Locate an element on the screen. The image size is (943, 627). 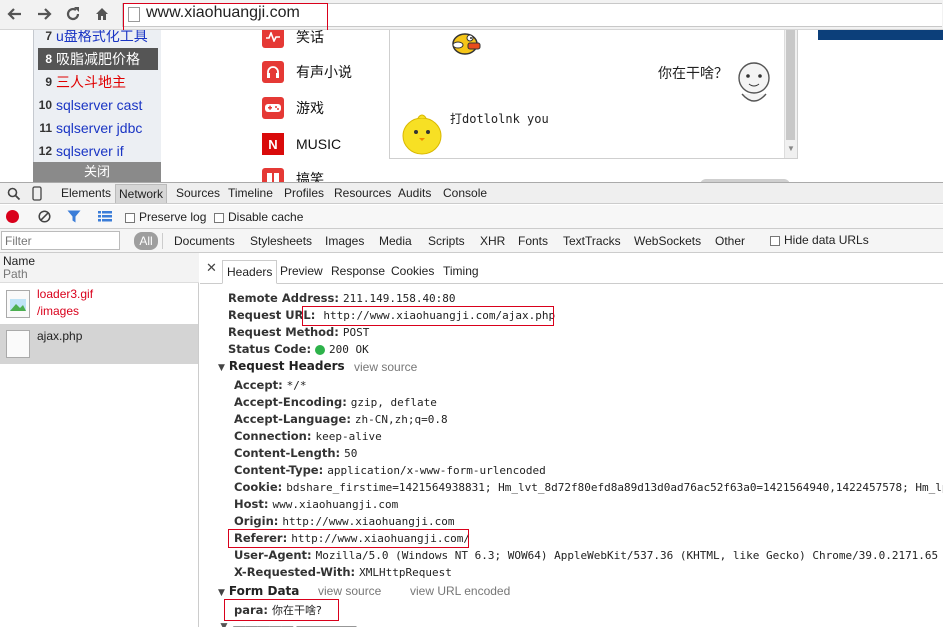
list-item: 7 u盘格式化工具 is located at coordinates (98, 38).